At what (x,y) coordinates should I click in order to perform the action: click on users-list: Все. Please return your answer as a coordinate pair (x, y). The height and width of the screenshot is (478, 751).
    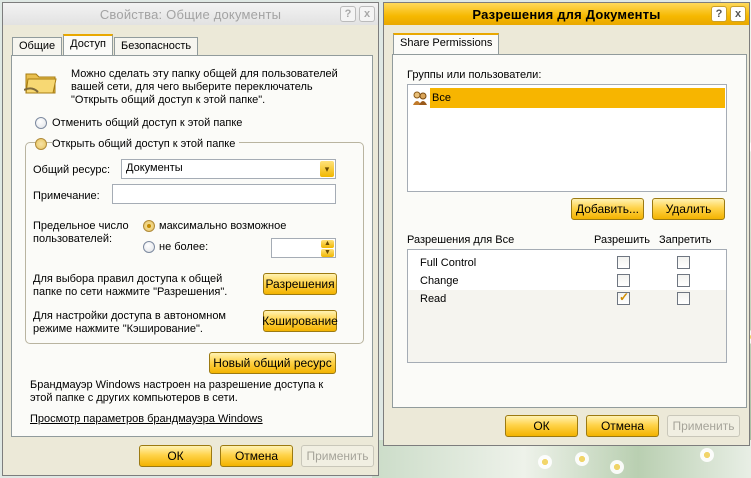
    Looking at the image, I should click on (567, 138).